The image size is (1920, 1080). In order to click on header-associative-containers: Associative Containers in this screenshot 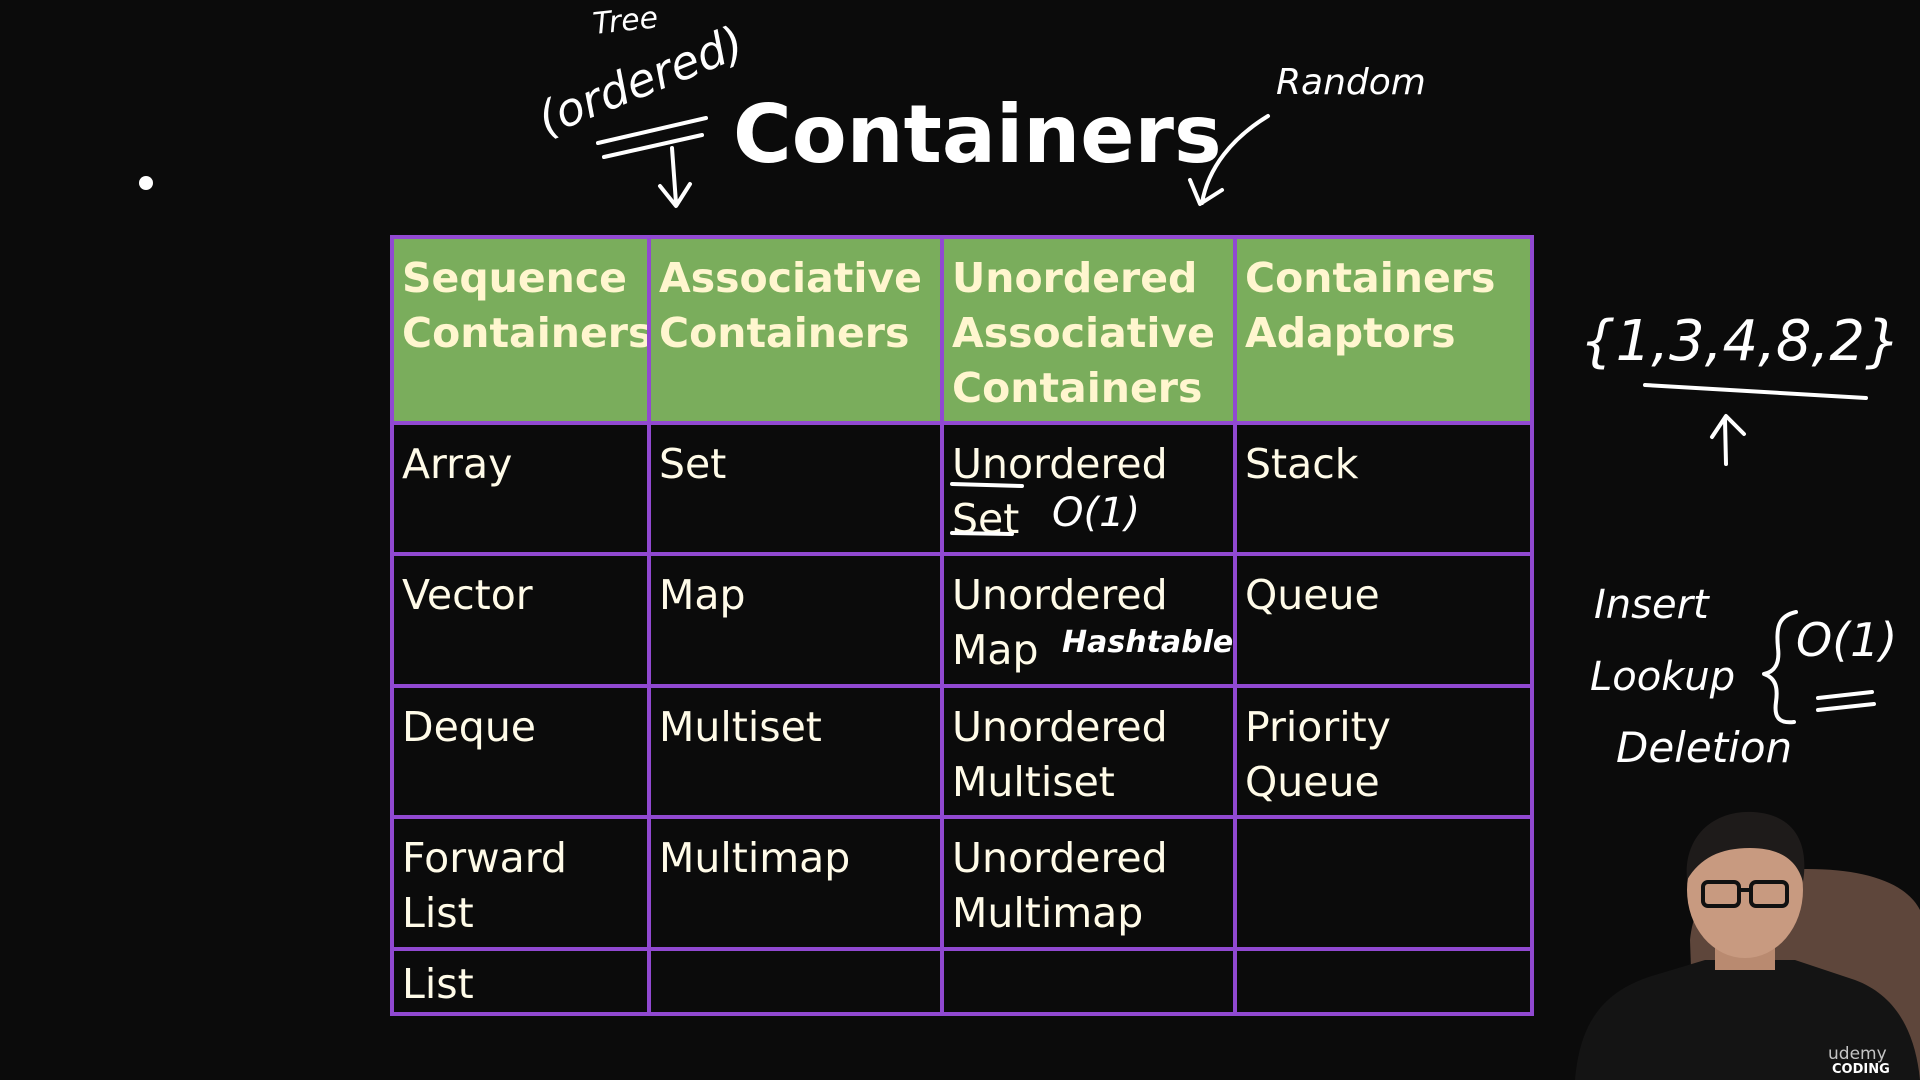, I will do `click(795, 330)`.